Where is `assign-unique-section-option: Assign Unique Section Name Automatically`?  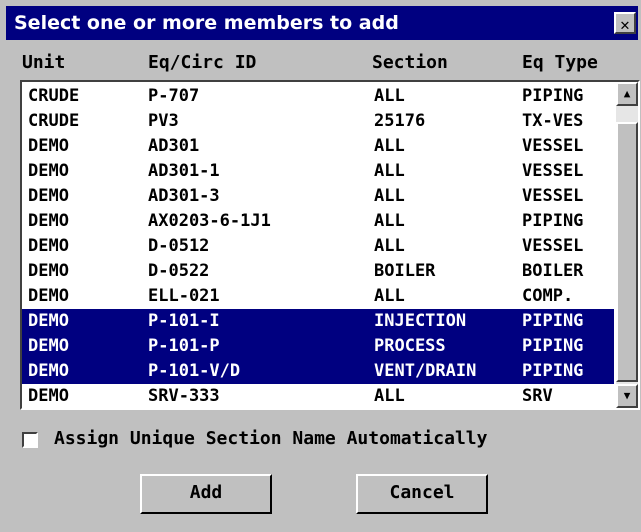 assign-unique-section-option: Assign Unique Section Name Automatically is located at coordinates (254, 440).